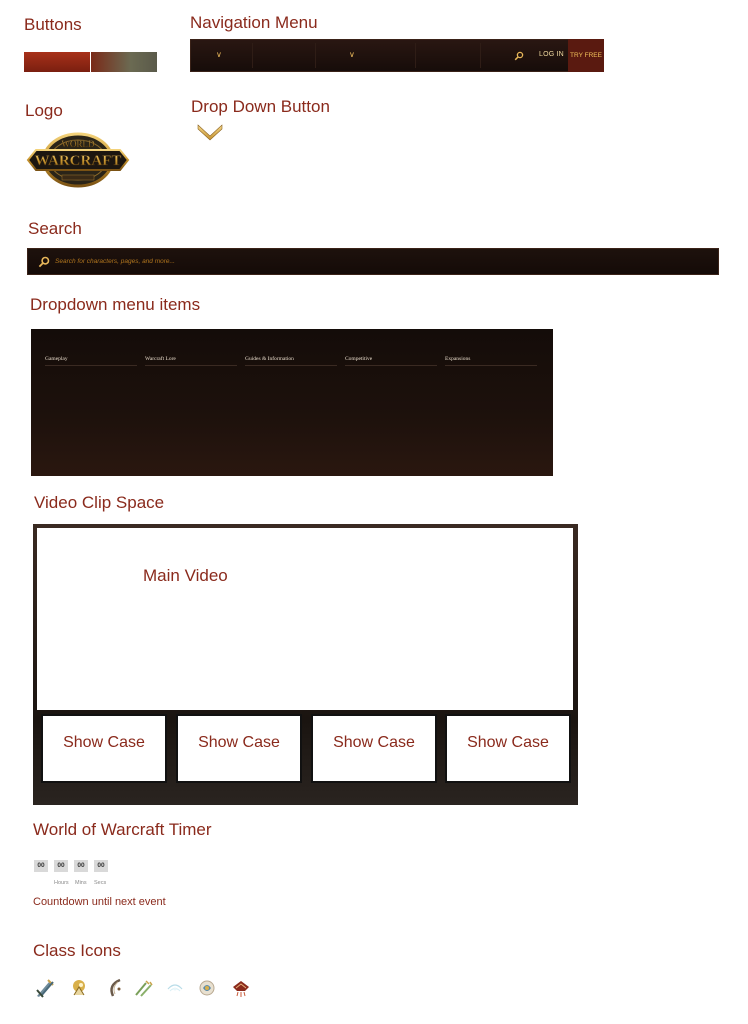  I want to click on try-free-button: TRY FREE, so click(586, 55).